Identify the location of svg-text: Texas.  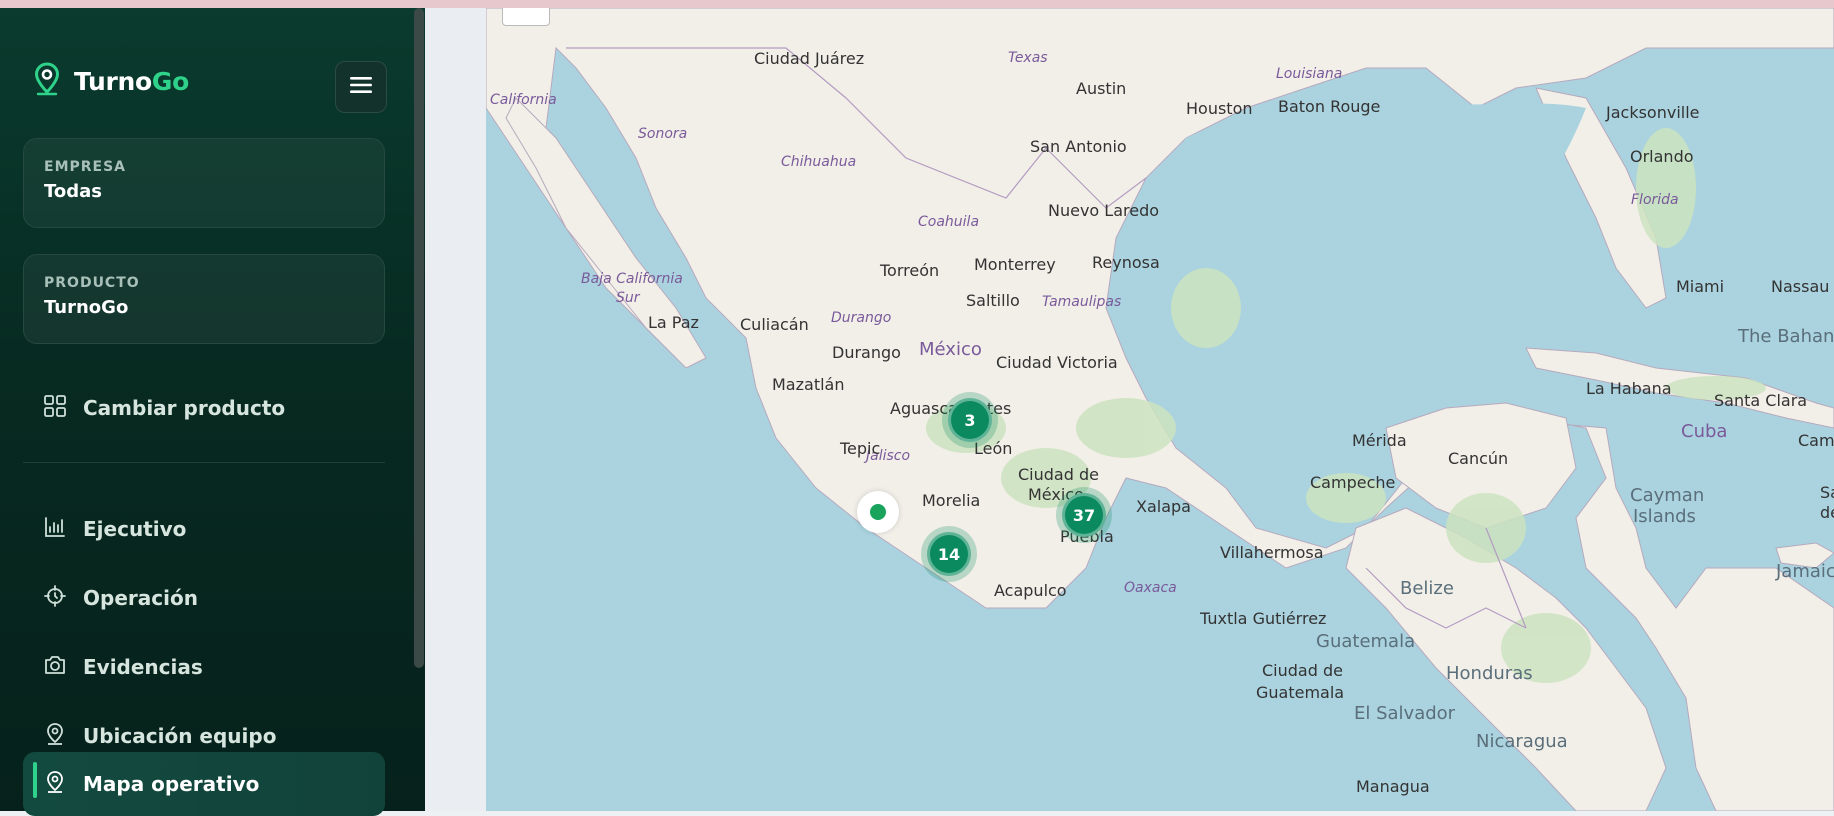
(1028, 58).